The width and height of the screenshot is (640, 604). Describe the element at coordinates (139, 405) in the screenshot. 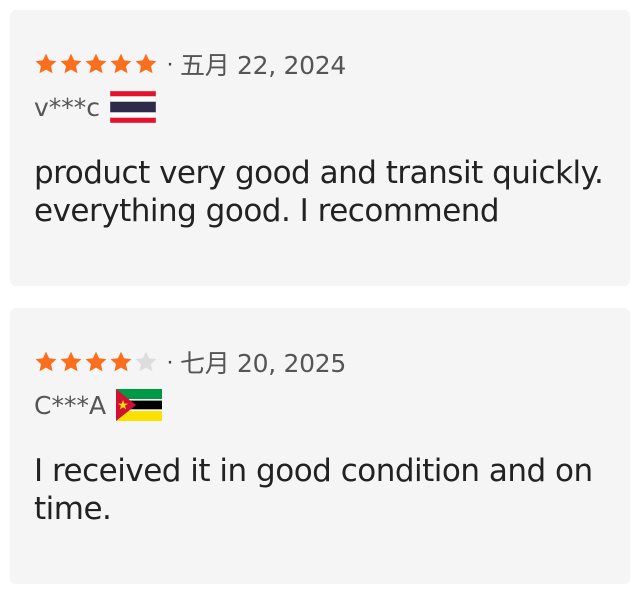

I see `mozambique-flag-icon` at that location.